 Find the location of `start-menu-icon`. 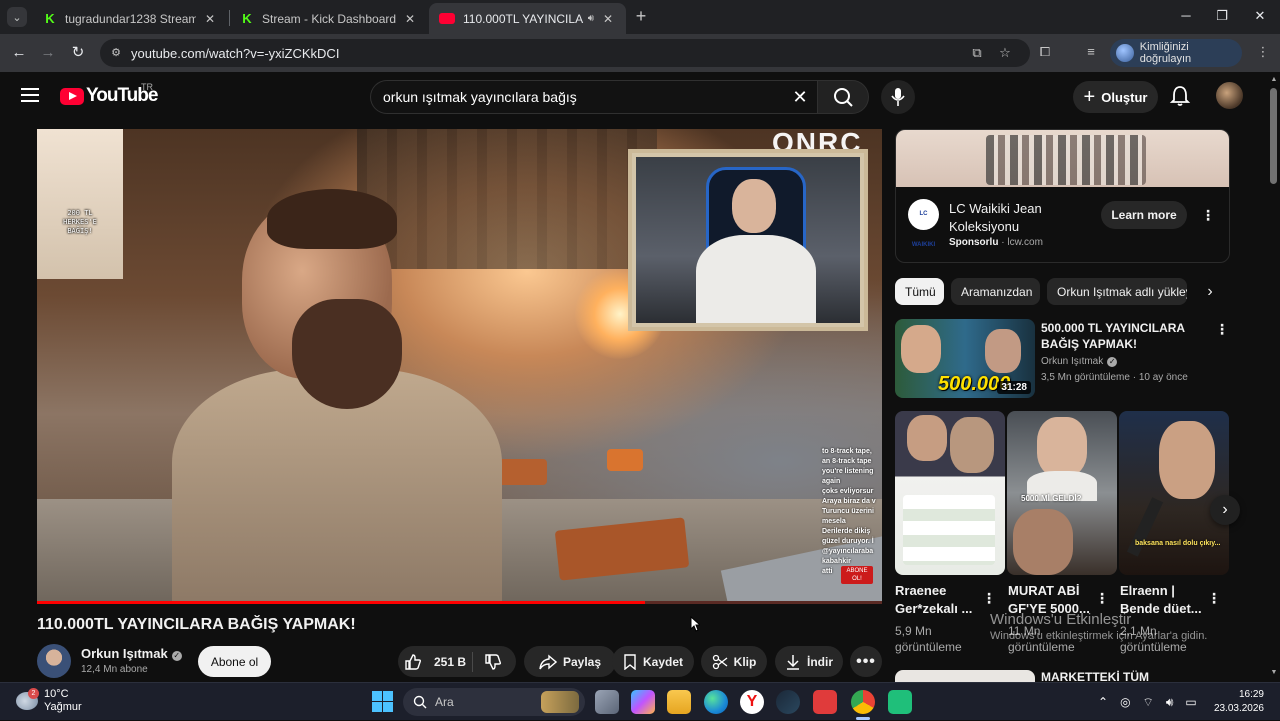

start-menu-icon is located at coordinates (383, 702).